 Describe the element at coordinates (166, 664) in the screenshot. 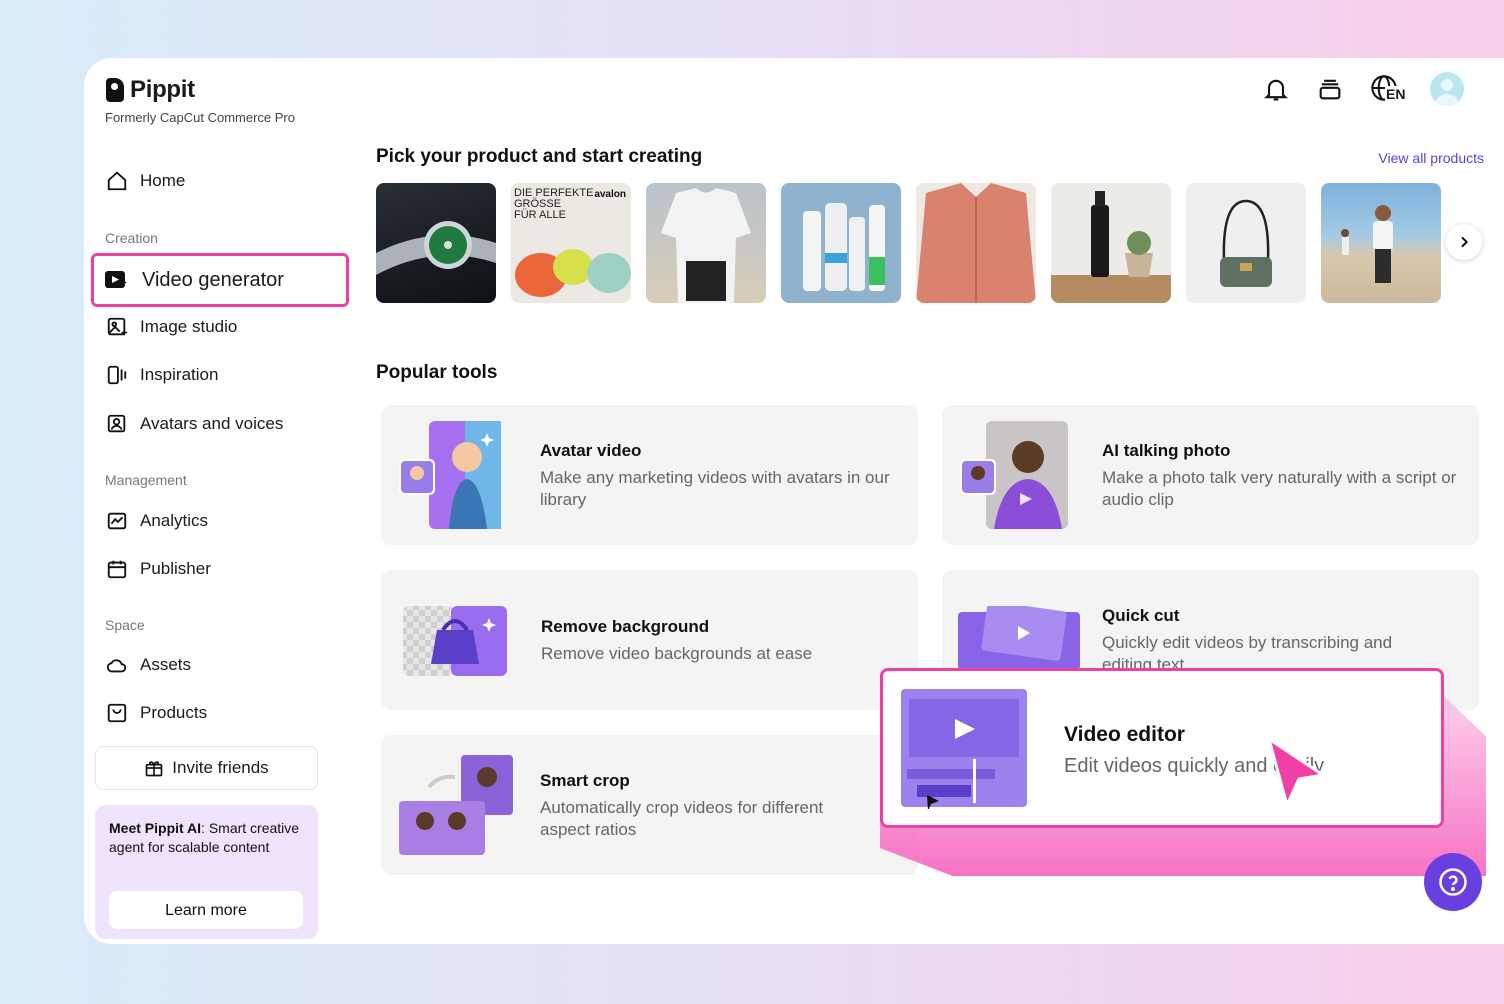

I see `sidebar-item-label: Assets` at that location.